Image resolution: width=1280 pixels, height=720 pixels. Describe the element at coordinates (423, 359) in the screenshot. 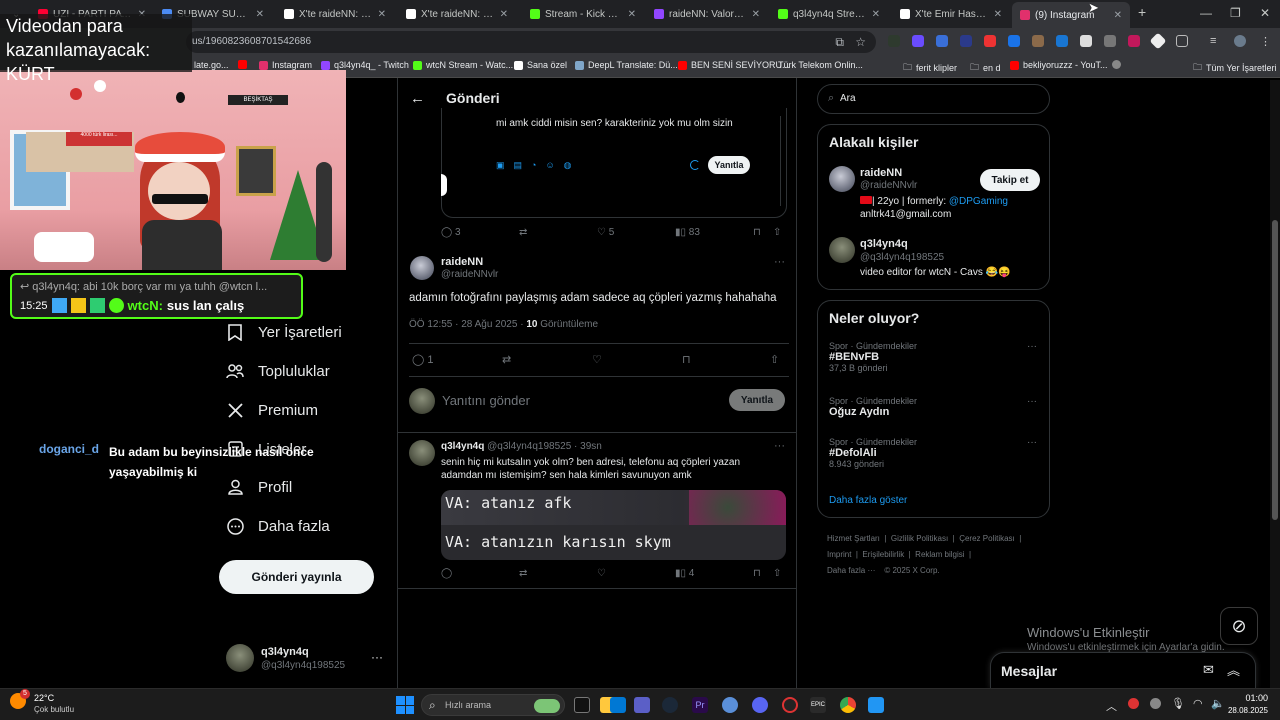

I see `reply-icon: ◯ 1` at that location.